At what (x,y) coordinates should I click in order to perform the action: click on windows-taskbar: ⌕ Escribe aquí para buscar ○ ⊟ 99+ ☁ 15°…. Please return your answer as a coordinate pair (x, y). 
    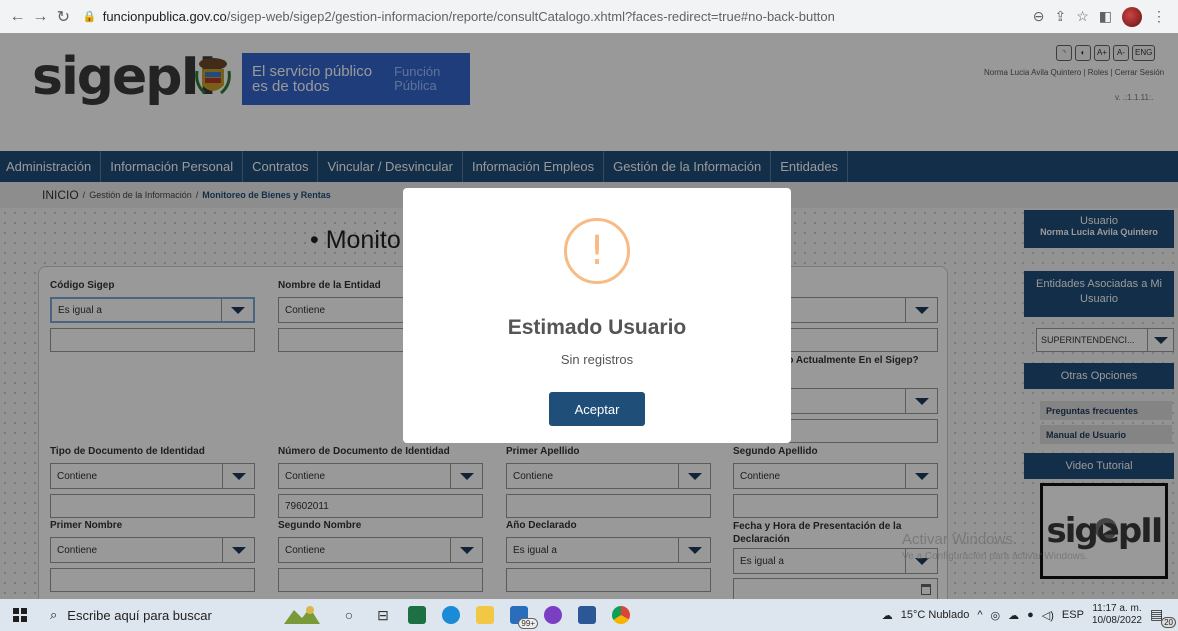
    Looking at the image, I should click on (589, 615).